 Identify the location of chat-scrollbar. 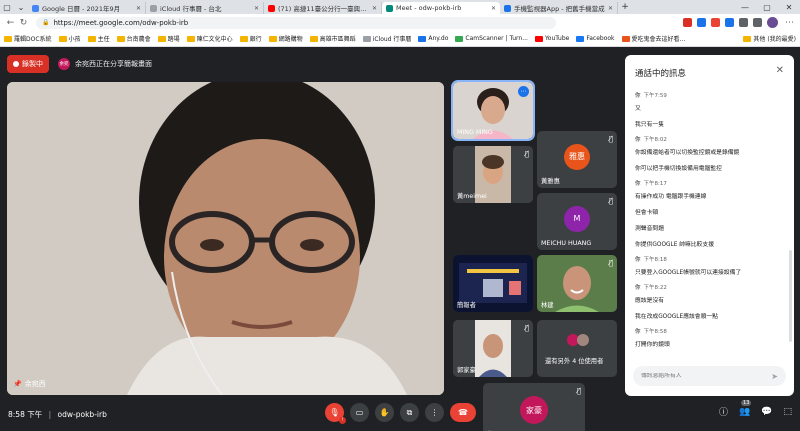
(790, 296).